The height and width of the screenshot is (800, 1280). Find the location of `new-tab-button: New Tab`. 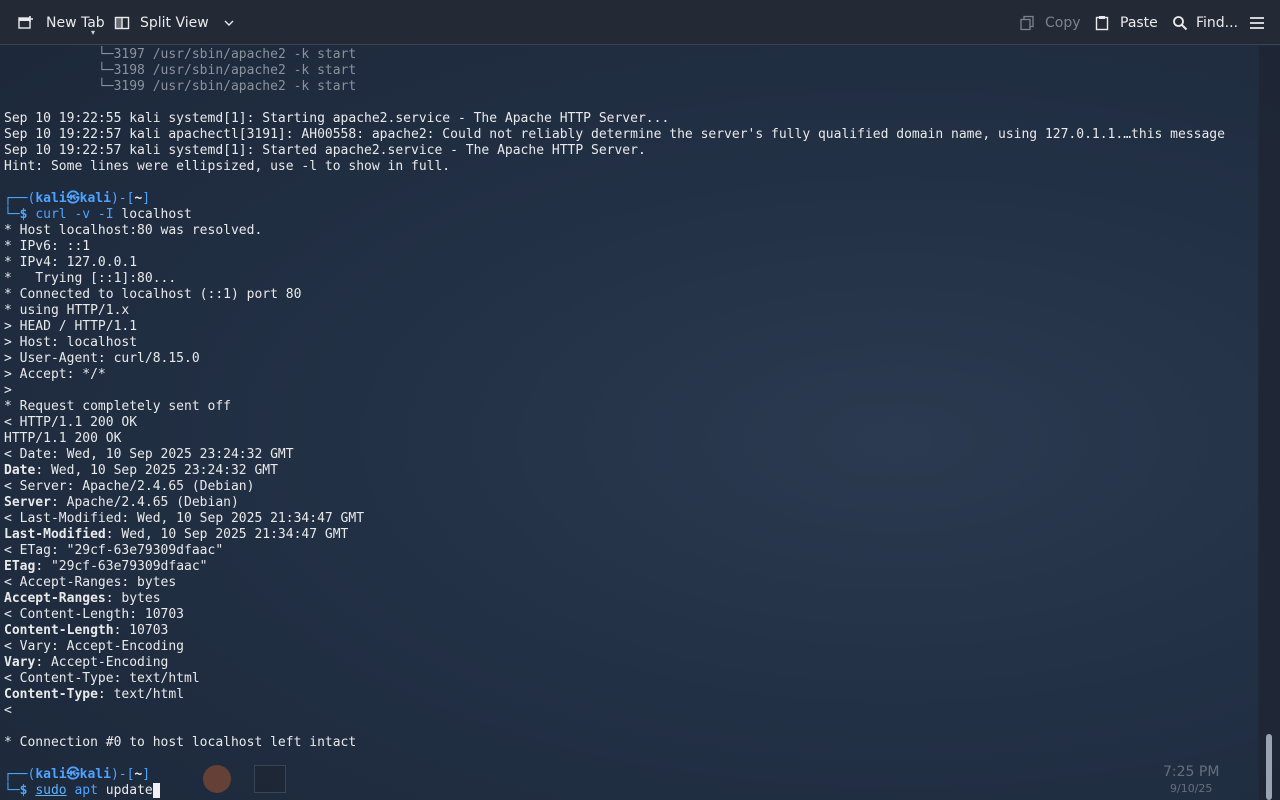

new-tab-button: New Tab is located at coordinates (61, 22).